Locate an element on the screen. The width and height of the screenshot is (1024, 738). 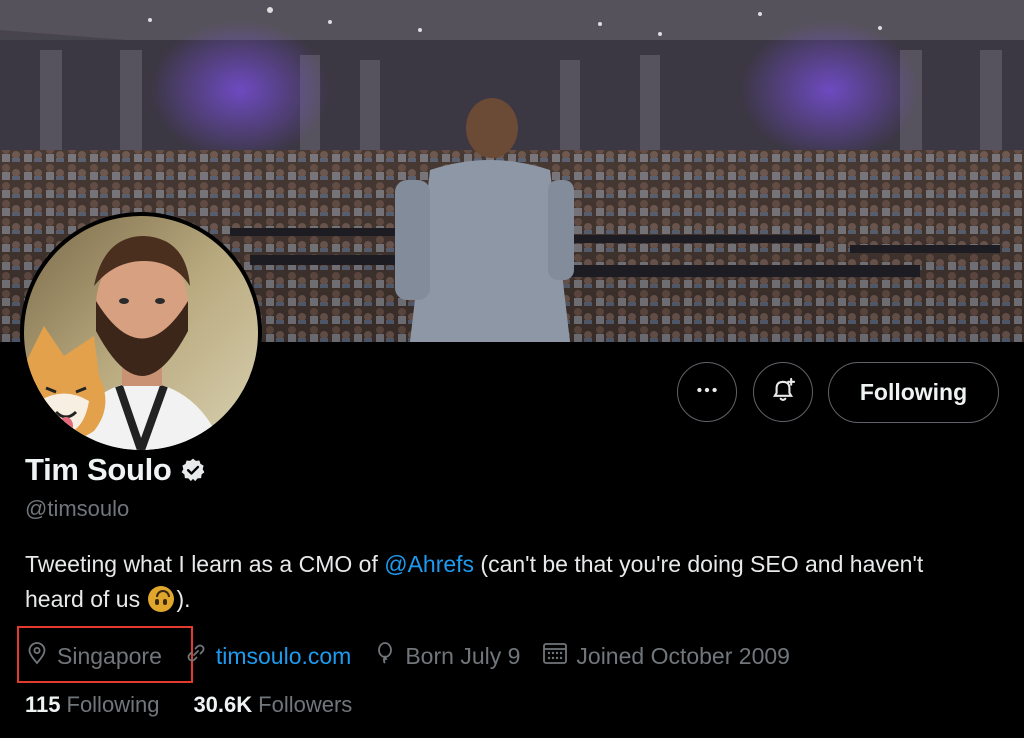
joined-text: Joined October 2009 is located at coordinates (683, 655).